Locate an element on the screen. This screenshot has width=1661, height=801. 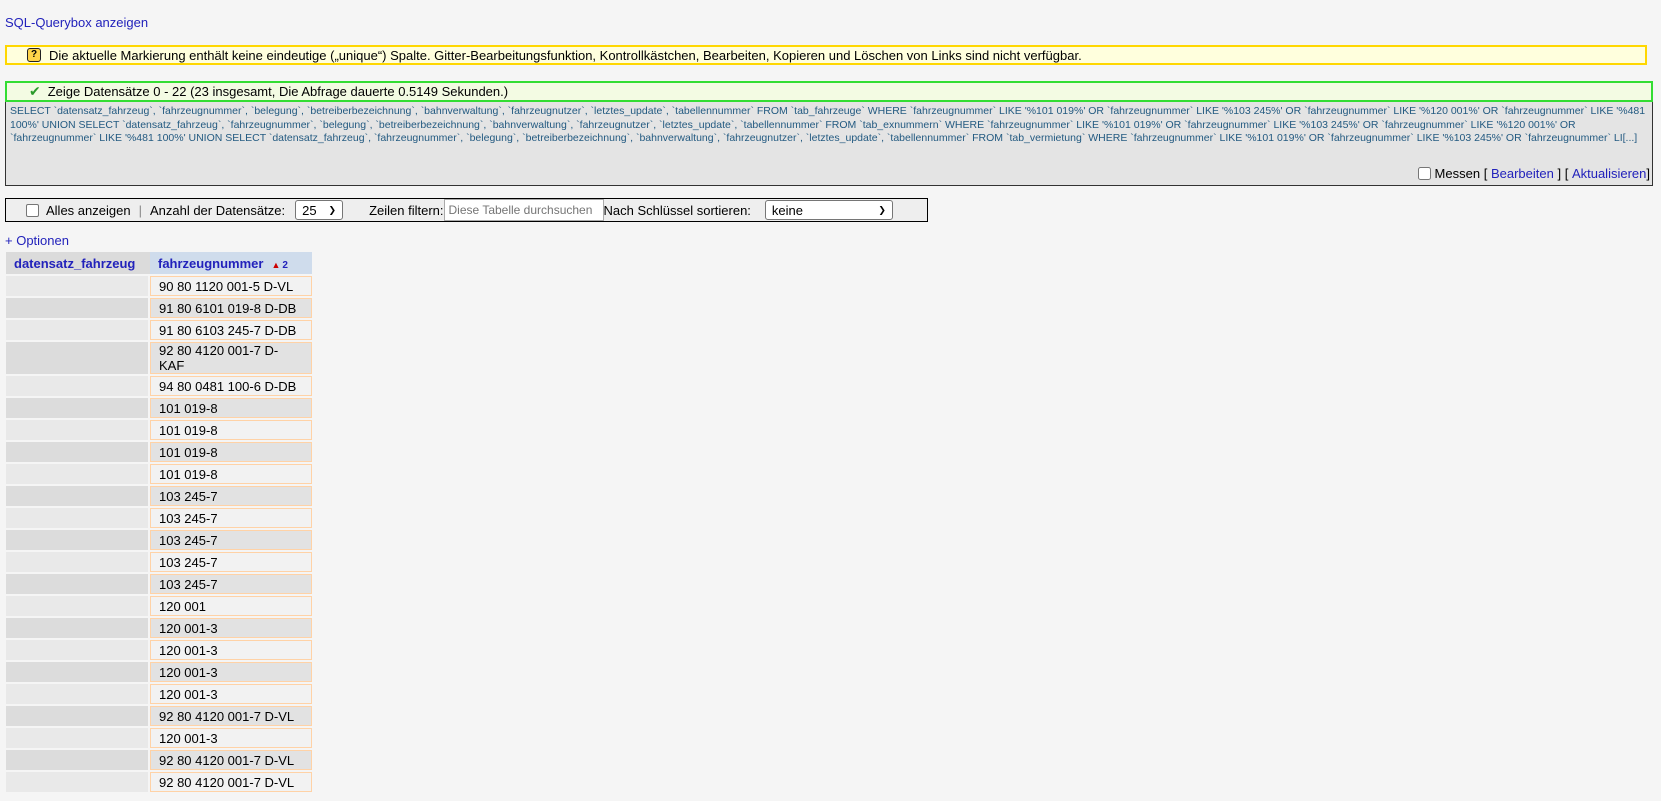
messen-checkbox is located at coordinates (1424, 173).